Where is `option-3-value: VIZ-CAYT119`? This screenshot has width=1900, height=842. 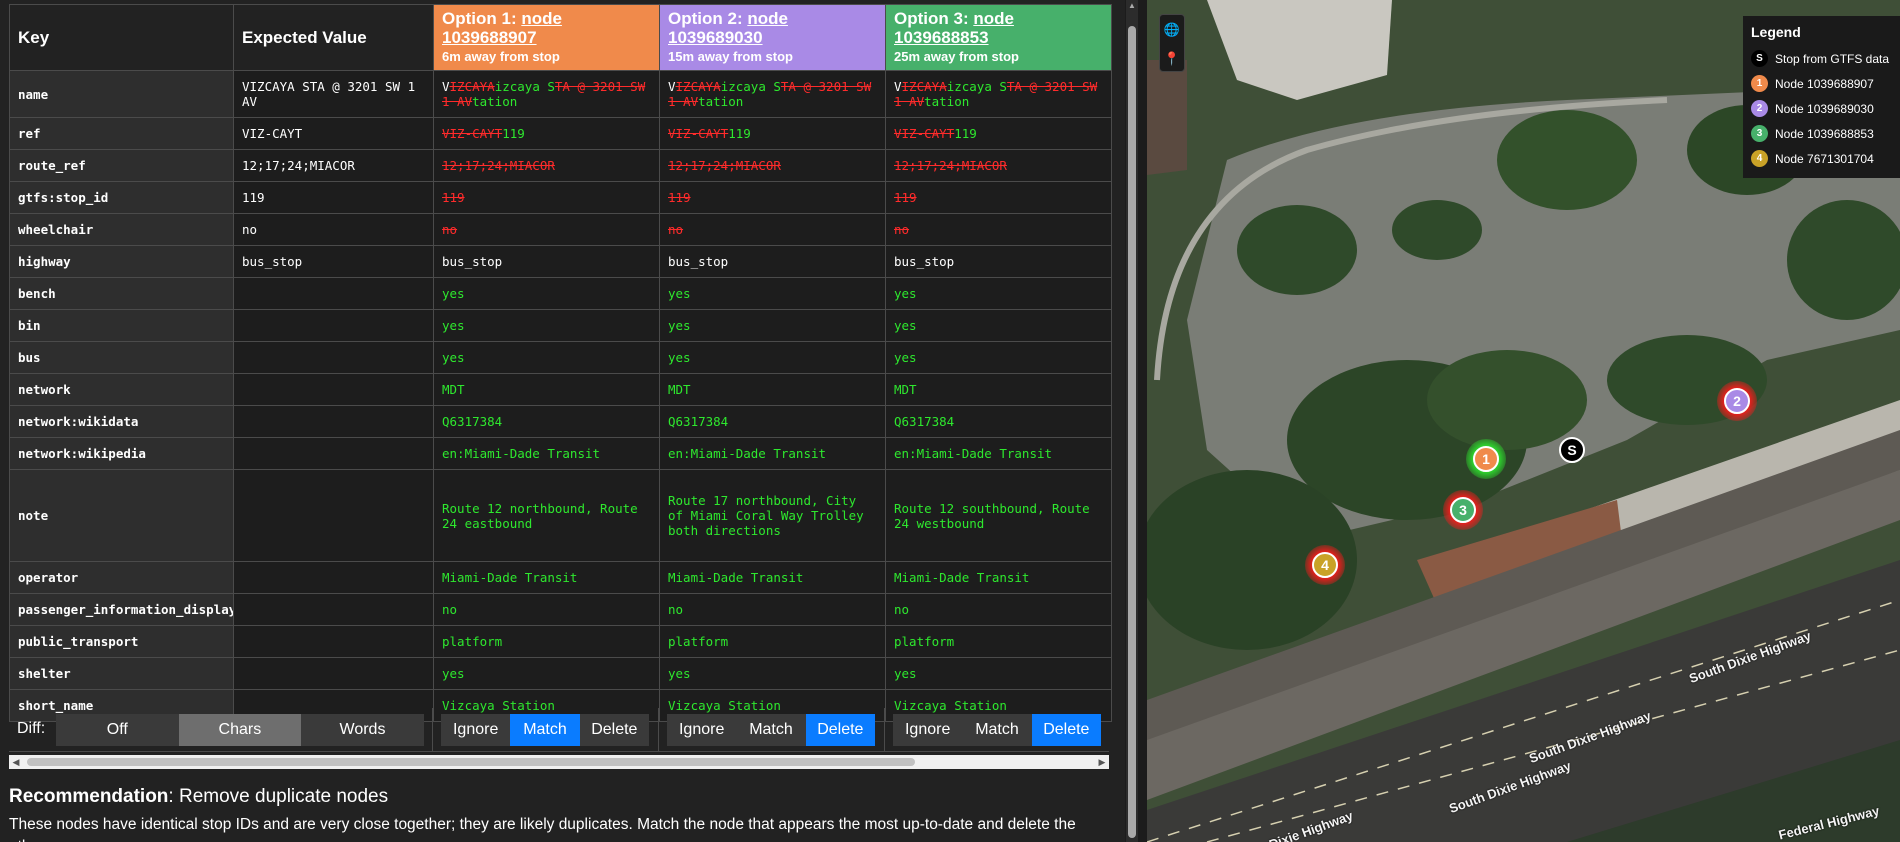
option-3-value: VIZ-CAYT119 is located at coordinates (998, 133).